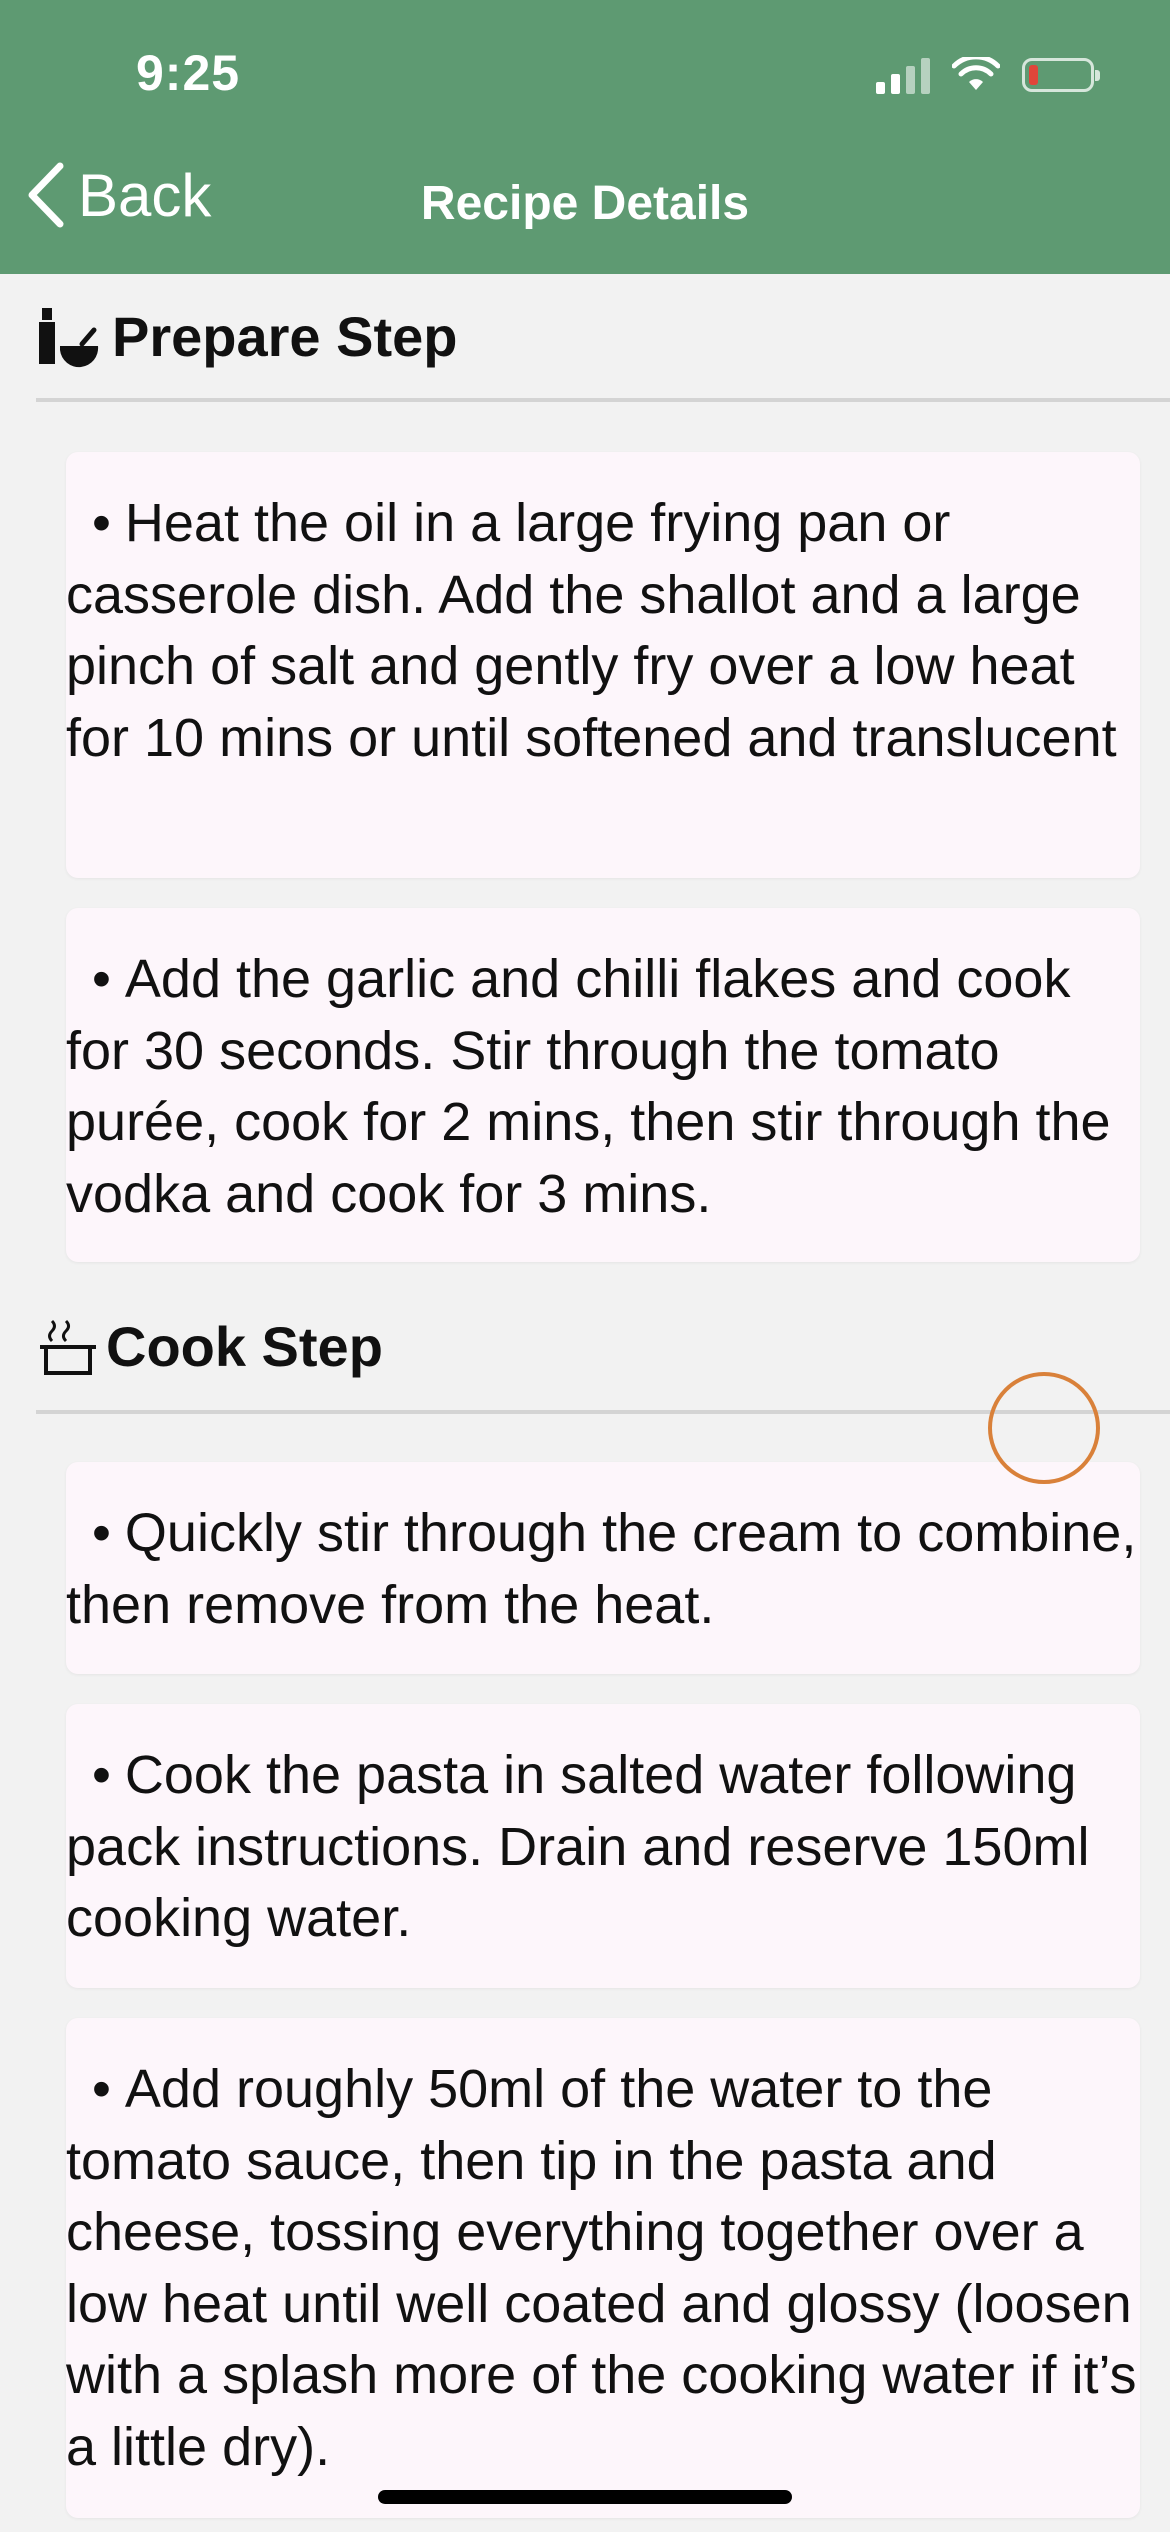 The image size is (1170, 2532). I want to click on battery-icon, so click(1061, 75).